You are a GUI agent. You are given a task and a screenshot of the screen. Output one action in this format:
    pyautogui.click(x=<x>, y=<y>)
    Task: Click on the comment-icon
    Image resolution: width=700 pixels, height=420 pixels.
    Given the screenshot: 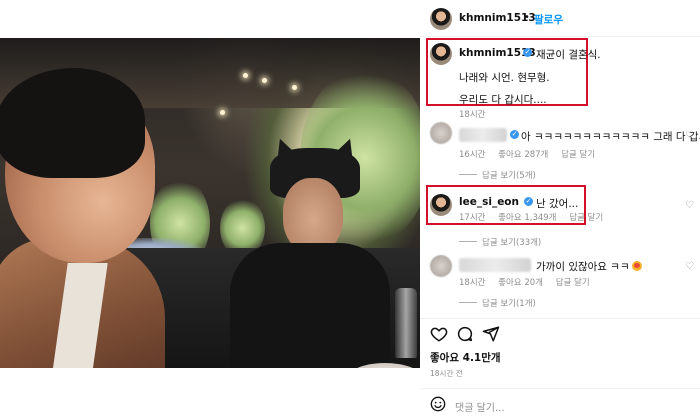 What is the action you would take?
    pyautogui.click(x=465, y=334)
    